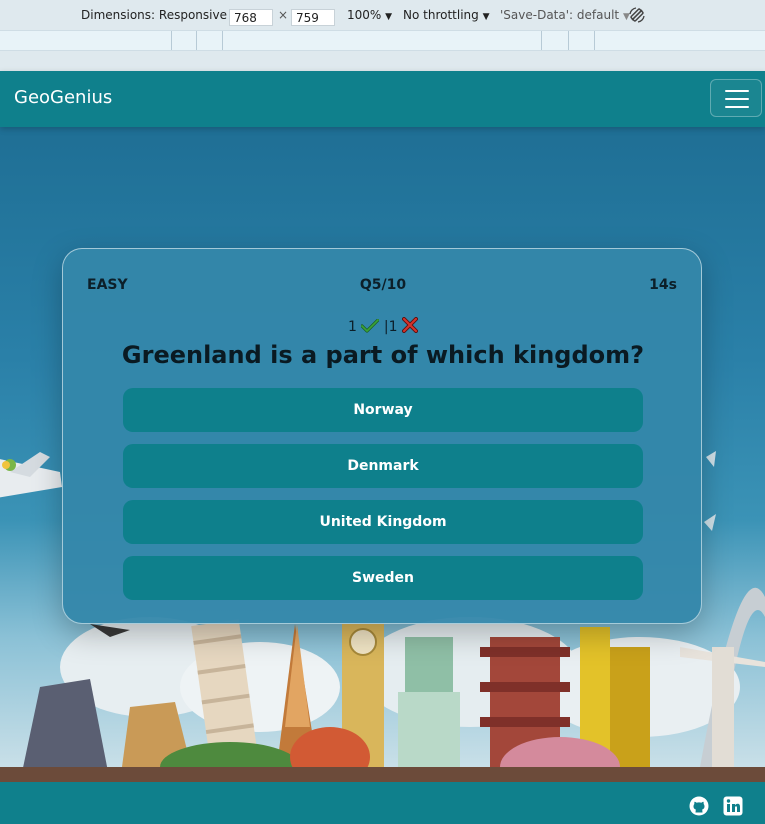 The width and height of the screenshot is (765, 824). Describe the element at coordinates (383, 410) in the screenshot. I see `answer-option-1: Norway` at that location.